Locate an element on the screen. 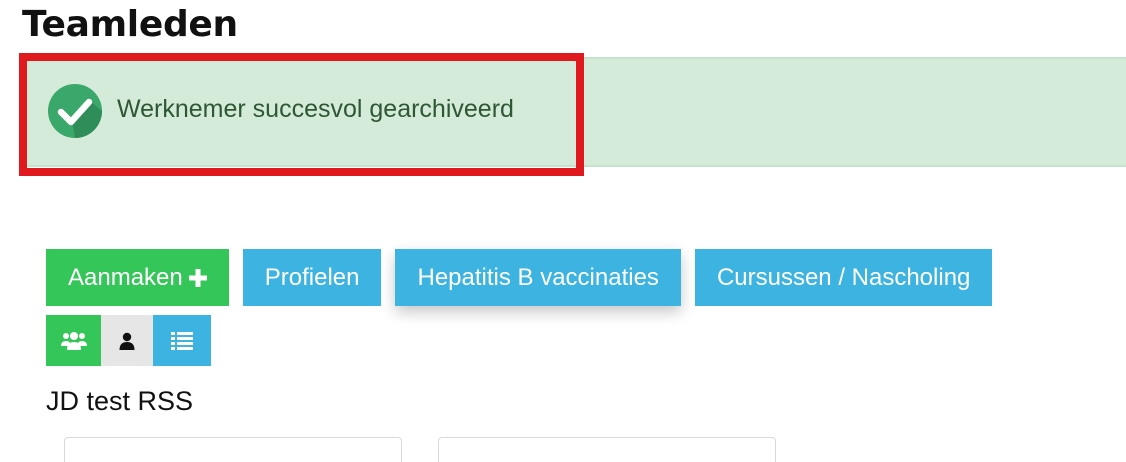  list-view-button is located at coordinates (182, 340).